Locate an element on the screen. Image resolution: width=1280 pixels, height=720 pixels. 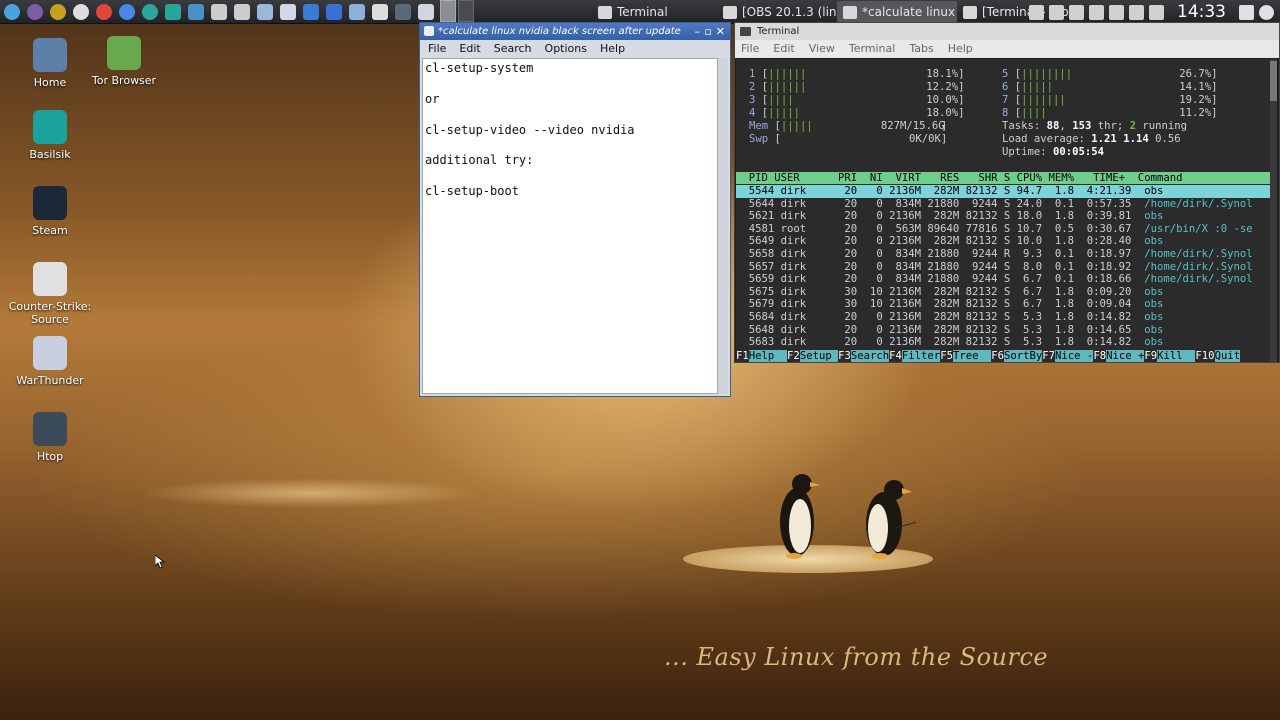
search-icon is located at coordinates (241, 12).